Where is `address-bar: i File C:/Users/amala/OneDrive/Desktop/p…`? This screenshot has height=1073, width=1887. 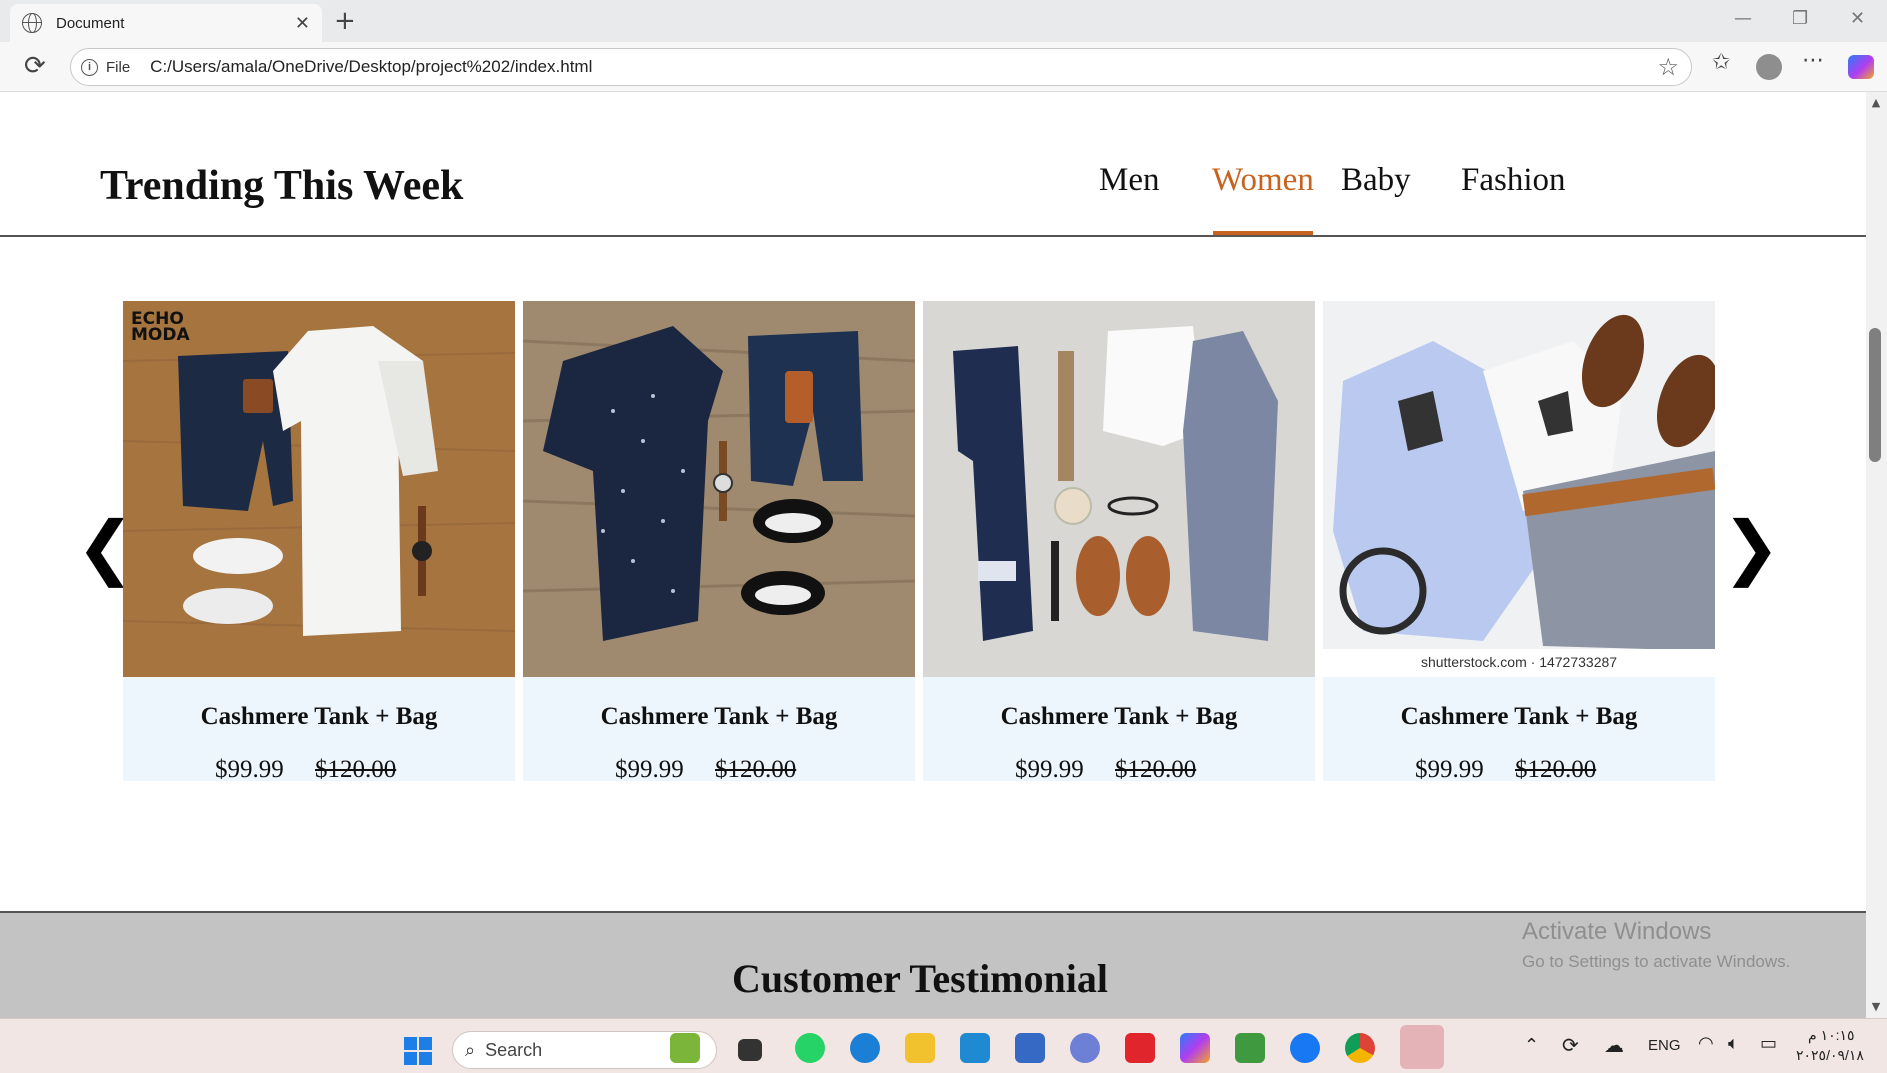
address-bar: i File C:/Users/amala/OneDrive/Desktop/p… is located at coordinates (881, 67).